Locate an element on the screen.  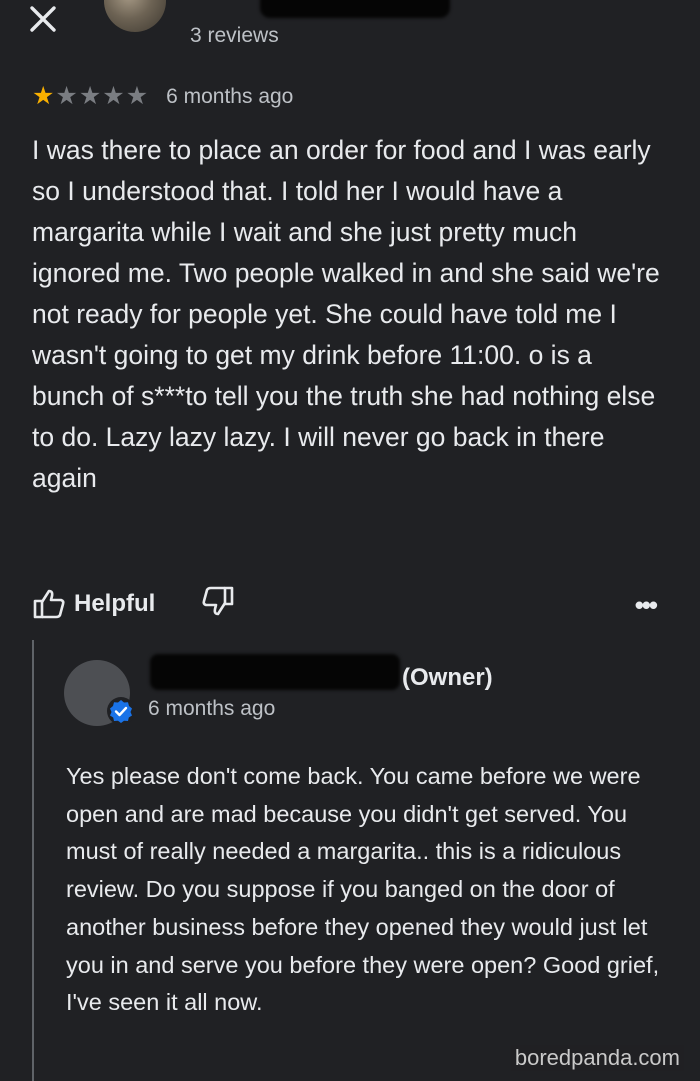
redacted-reviewer-name is located at coordinates (355, 9).